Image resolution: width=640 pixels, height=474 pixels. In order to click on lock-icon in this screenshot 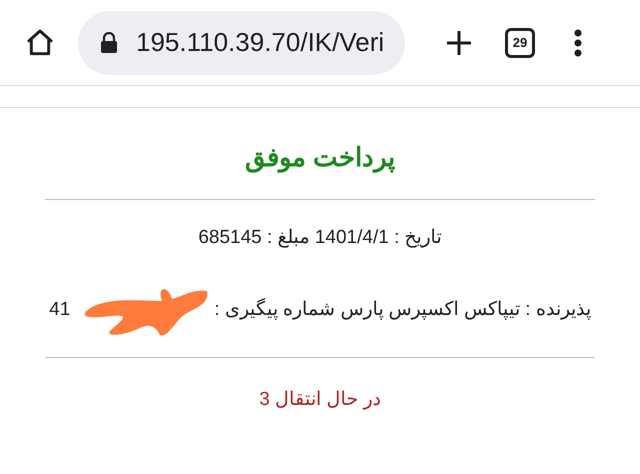, I will do `click(109, 43)`.